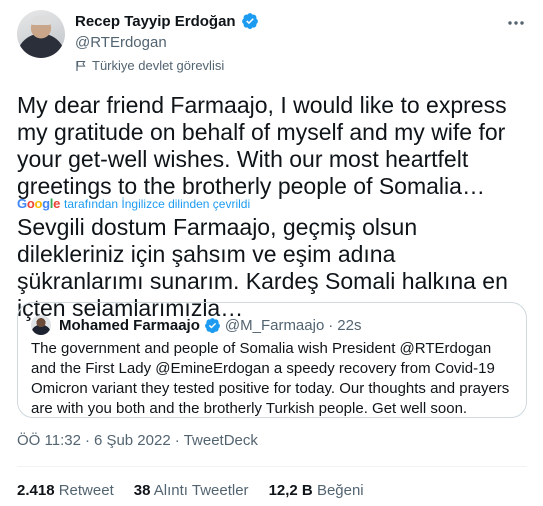 The height and width of the screenshot is (506, 543). I want to click on author-avatar, so click(41, 34).